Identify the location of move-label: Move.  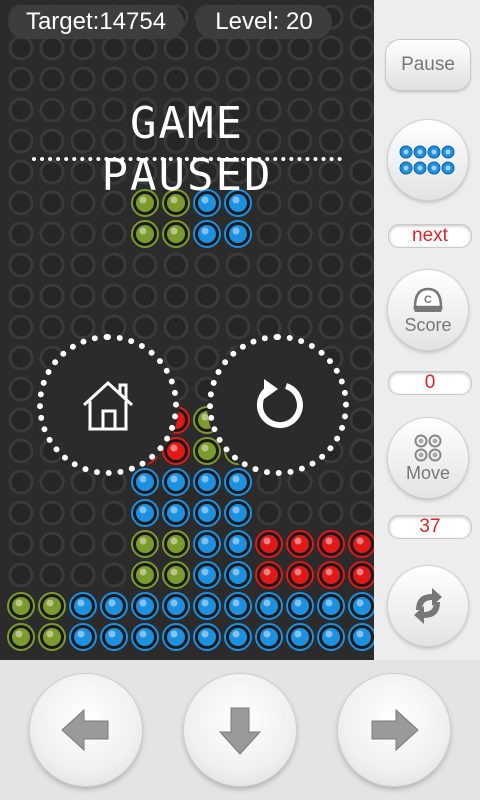
(427, 472).